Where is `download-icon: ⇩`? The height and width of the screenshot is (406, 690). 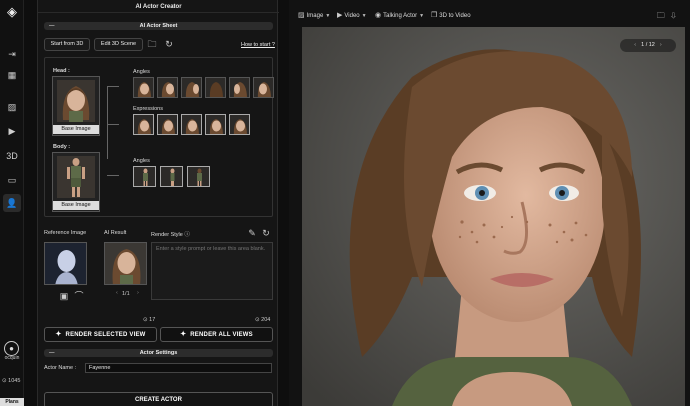 download-icon: ⇩ is located at coordinates (676, 15).